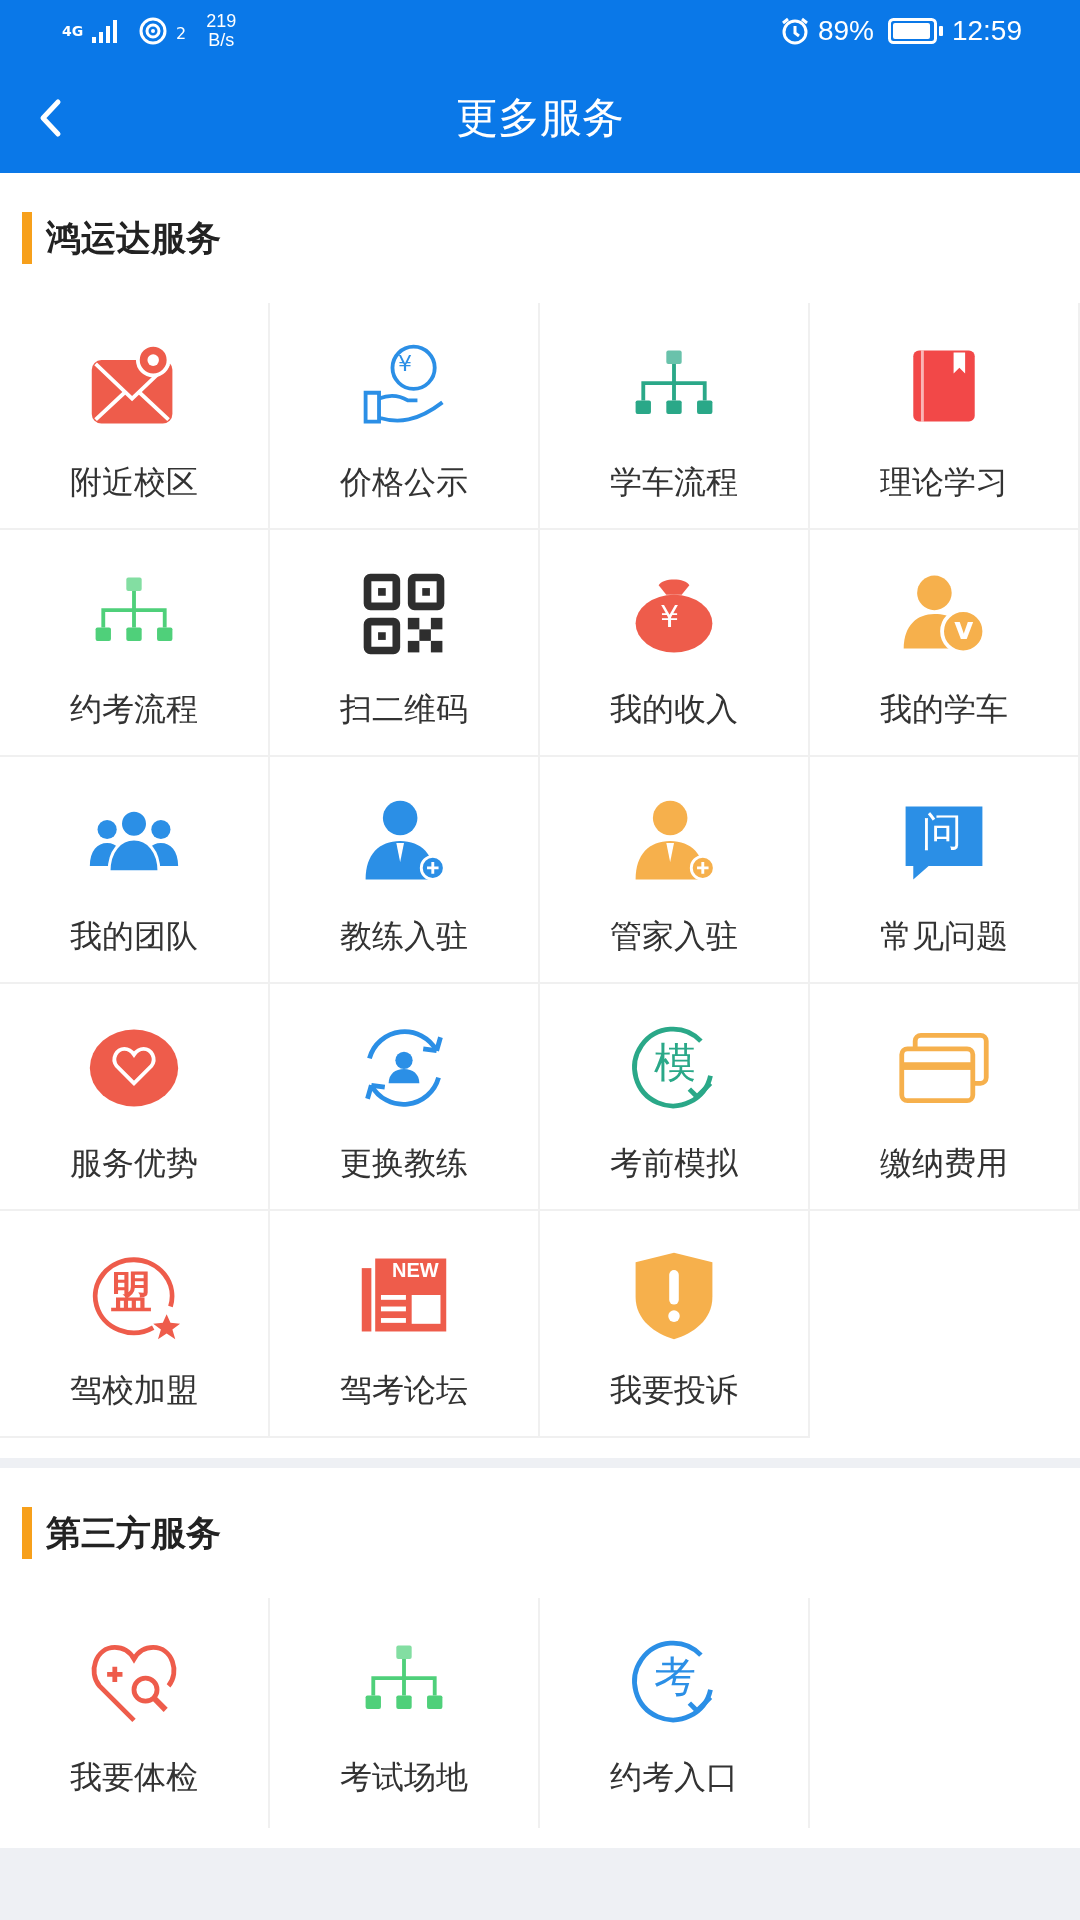 This screenshot has width=1080, height=1920. What do you see at coordinates (945, 870) in the screenshot?
I see `service-item: 问 常见问题` at bounding box center [945, 870].